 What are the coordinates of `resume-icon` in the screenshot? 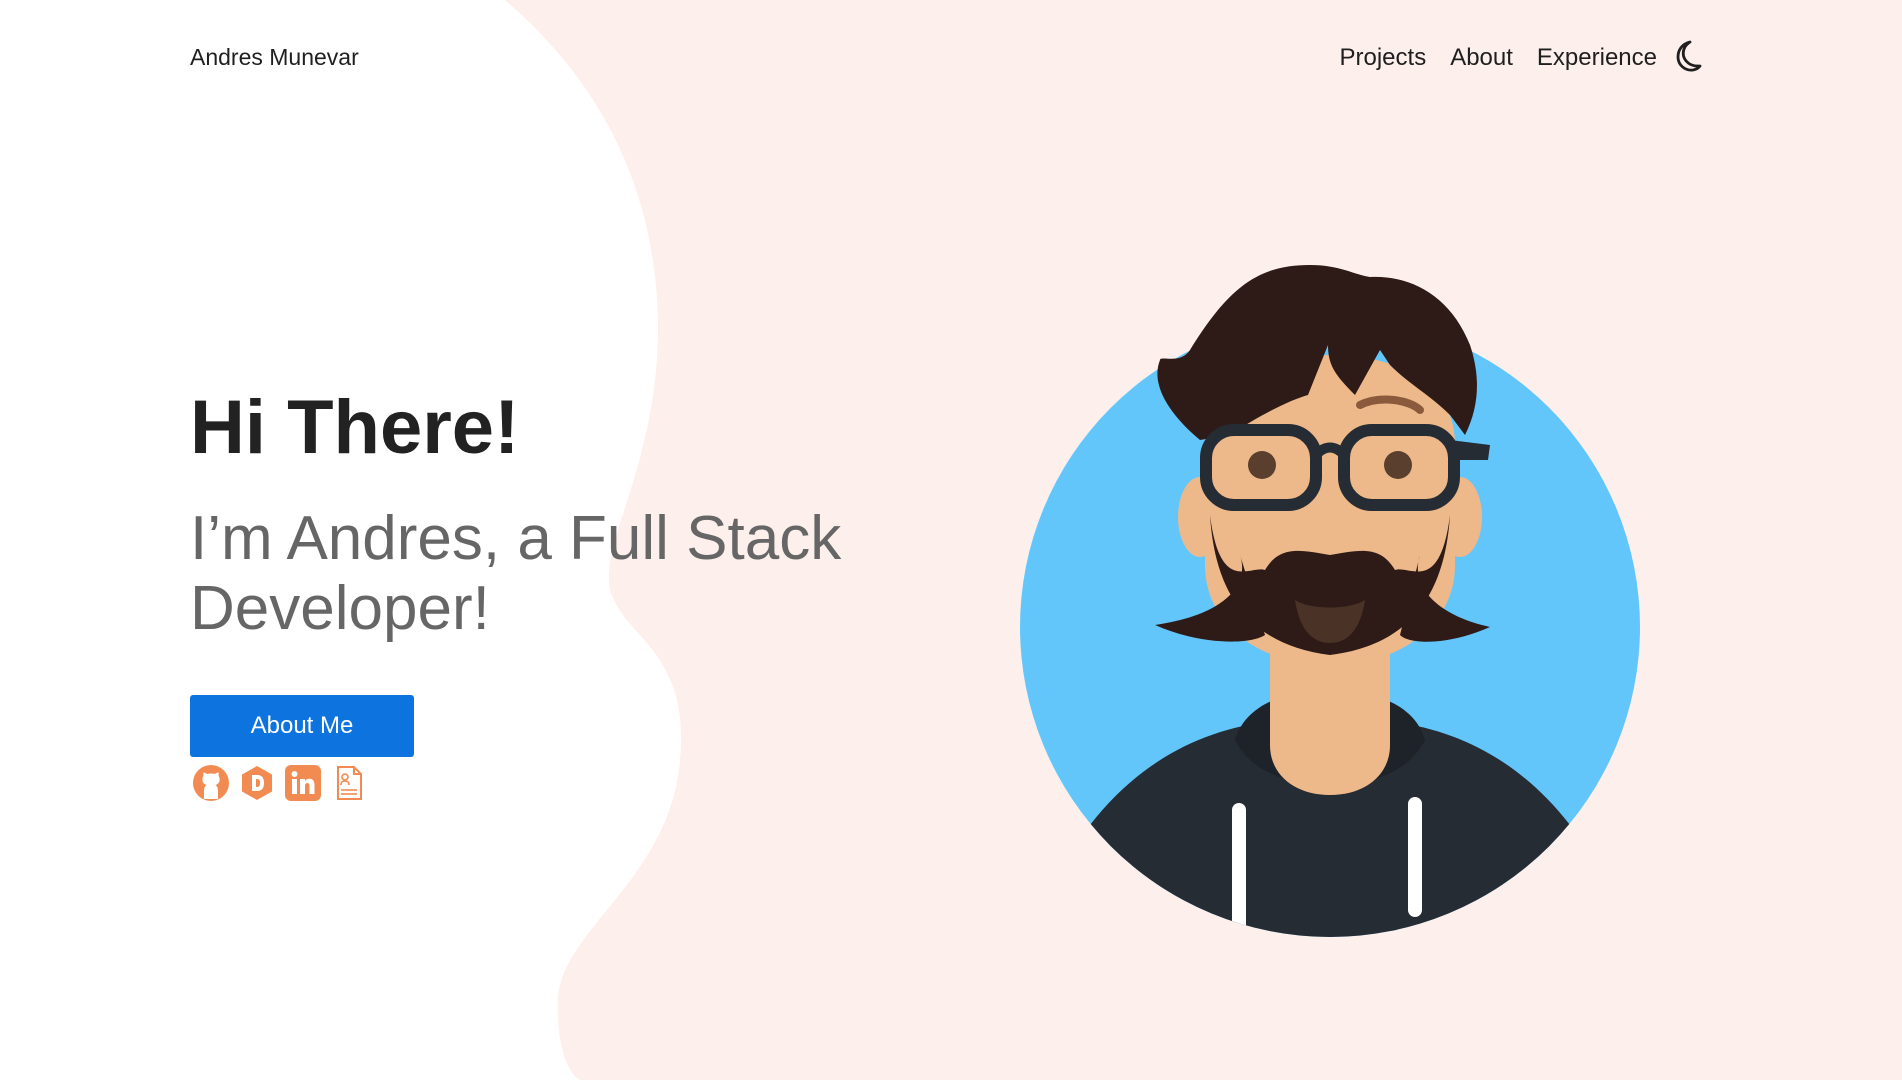 It's located at (349, 783).